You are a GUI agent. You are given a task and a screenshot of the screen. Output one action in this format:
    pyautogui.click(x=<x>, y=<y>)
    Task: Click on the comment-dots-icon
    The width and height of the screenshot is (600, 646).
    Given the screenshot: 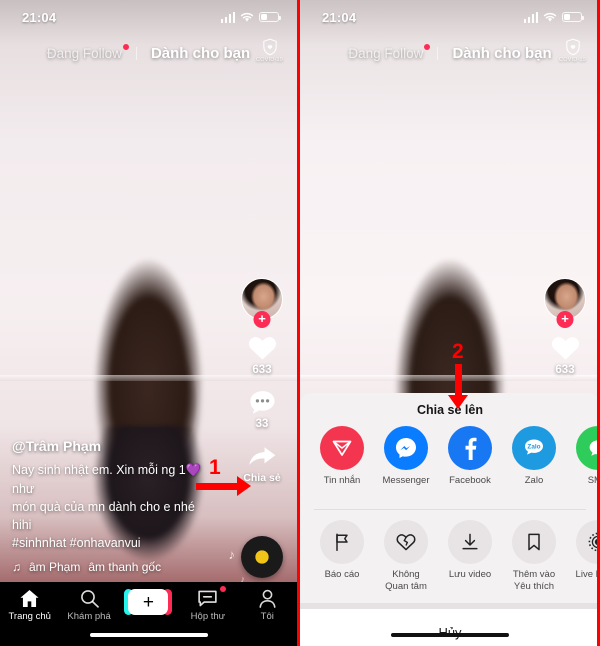 What is the action you would take?
    pyautogui.click(x=262, y=402)
    